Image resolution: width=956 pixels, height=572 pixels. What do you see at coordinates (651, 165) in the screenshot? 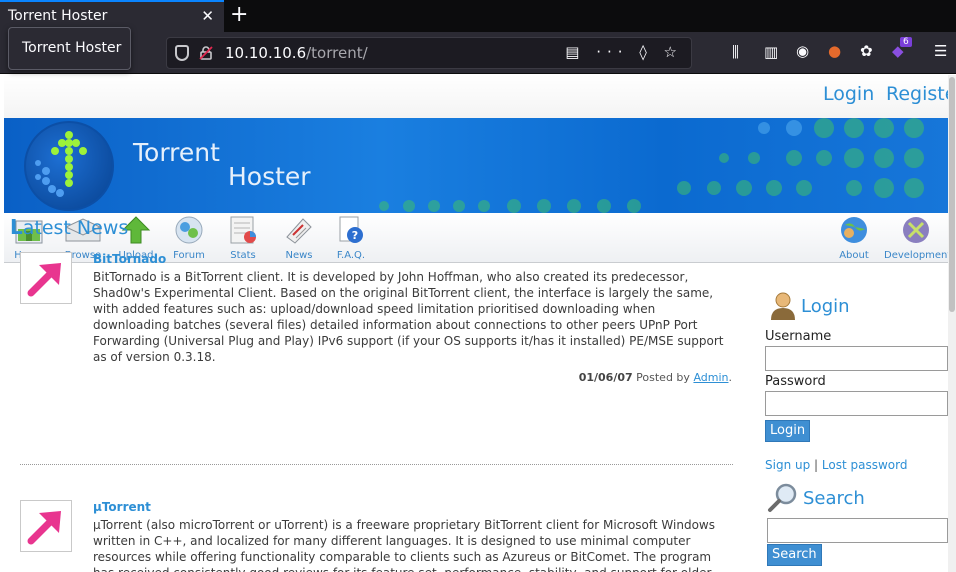
I see `banner-dot-pattern` at bounding box center [651, 165].